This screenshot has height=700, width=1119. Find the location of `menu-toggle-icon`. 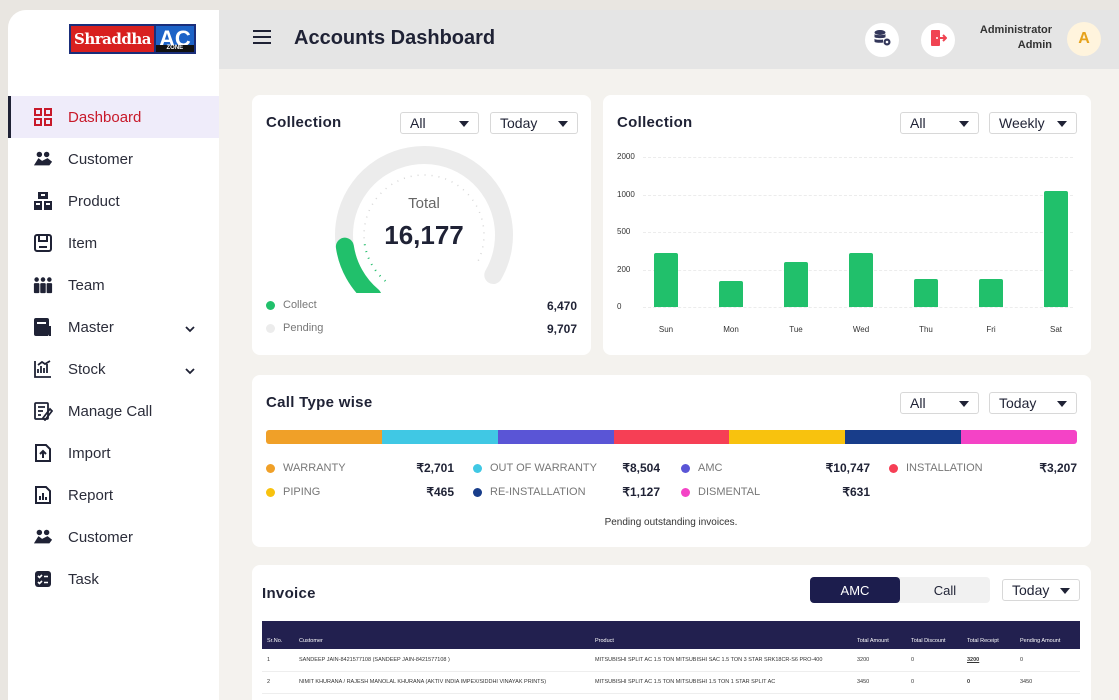

menu-toggle-icon is located at coordinates (262, 37).